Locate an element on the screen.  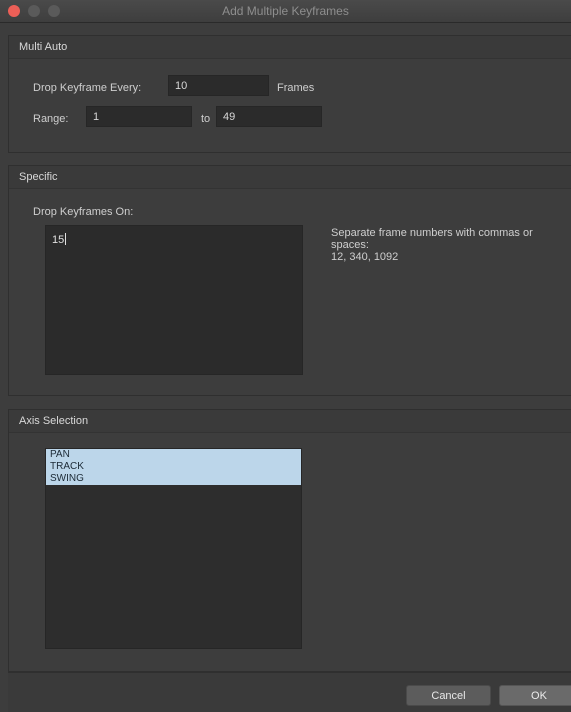
hint-line-2: spaces: is located at coordinates (350, 245).